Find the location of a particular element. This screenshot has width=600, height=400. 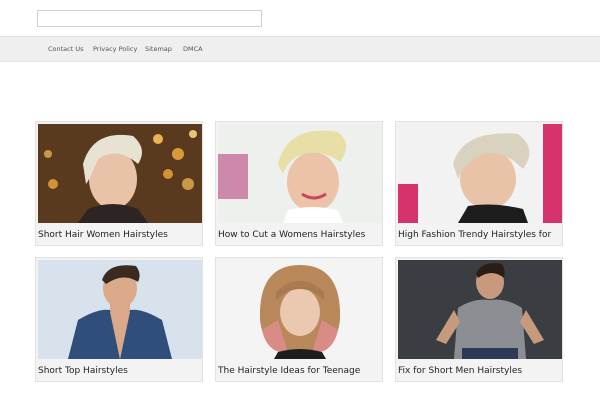

post-title: Fix for Short Men Hairstyles is located at coordinates (480, 371).